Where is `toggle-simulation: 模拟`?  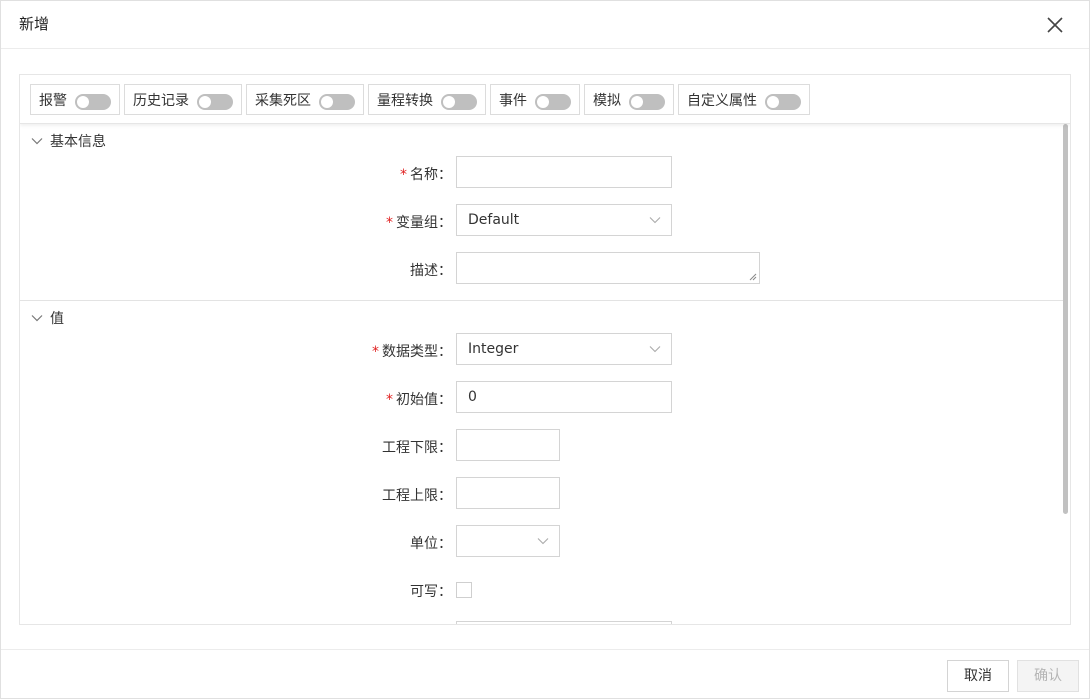
toggle-simulation: 模拟 is located at coordinates (629, 99).